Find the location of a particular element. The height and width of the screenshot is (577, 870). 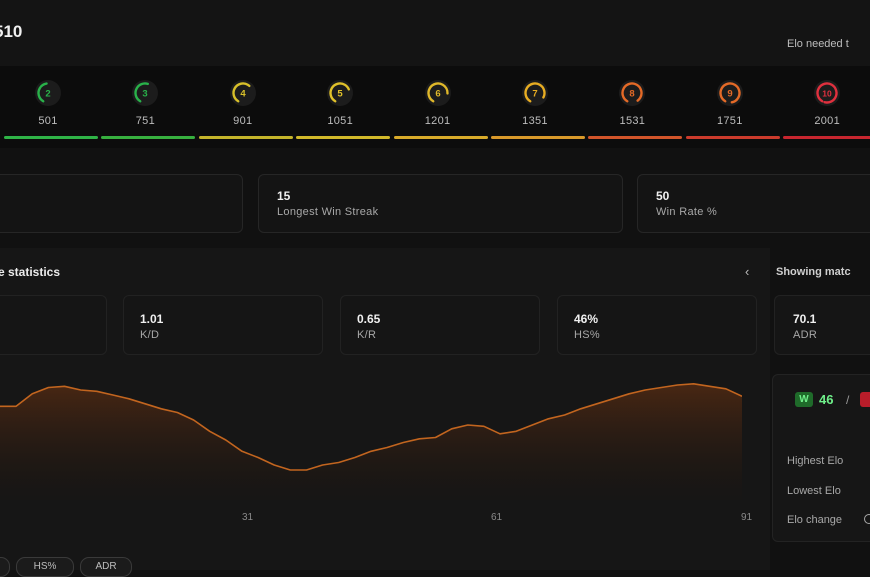

hs-label: HS% is located at coordinates (587, 335).